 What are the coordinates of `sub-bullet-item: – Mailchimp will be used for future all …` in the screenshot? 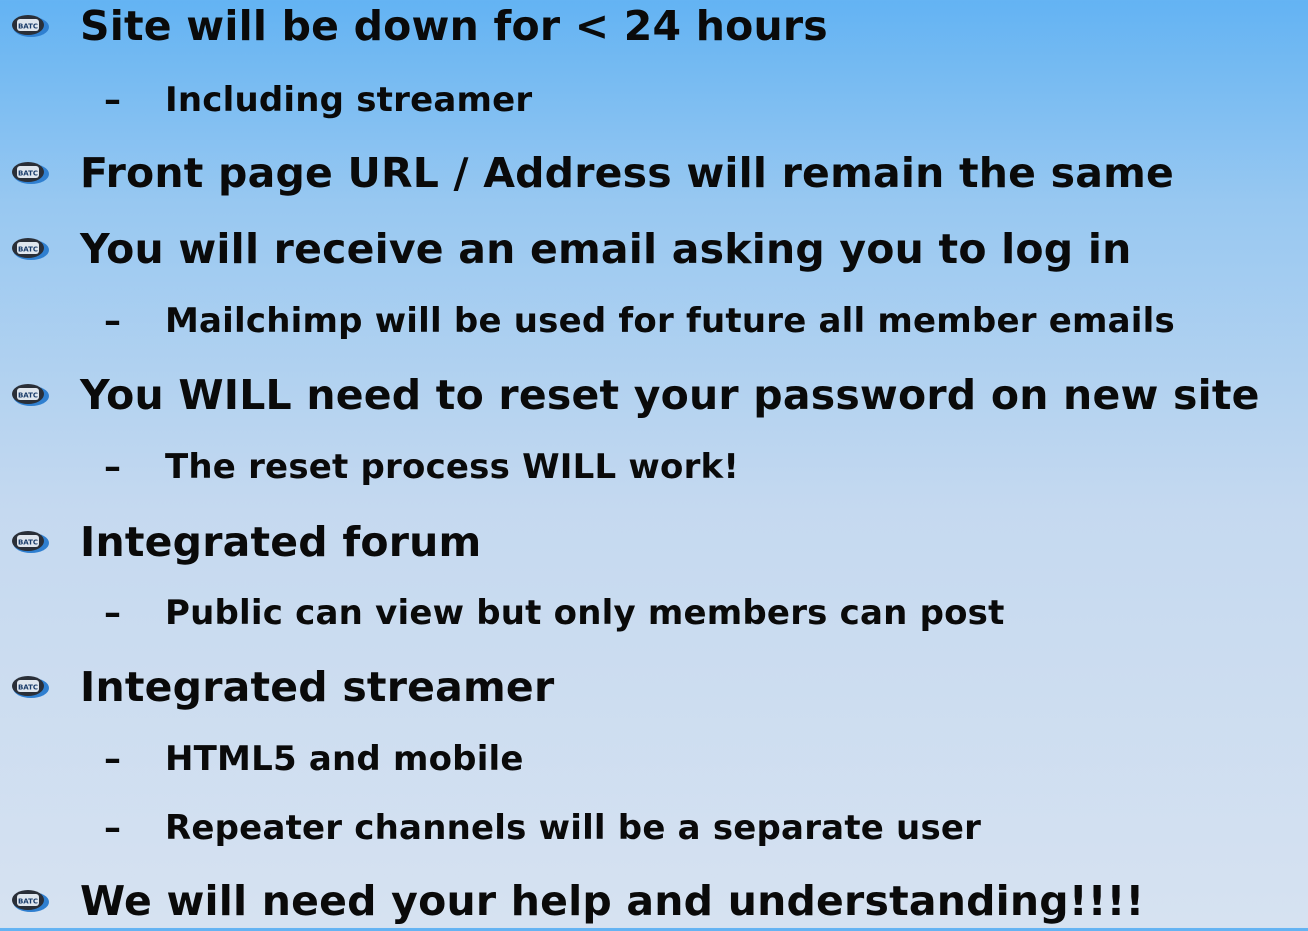 It's located at (654, 321).